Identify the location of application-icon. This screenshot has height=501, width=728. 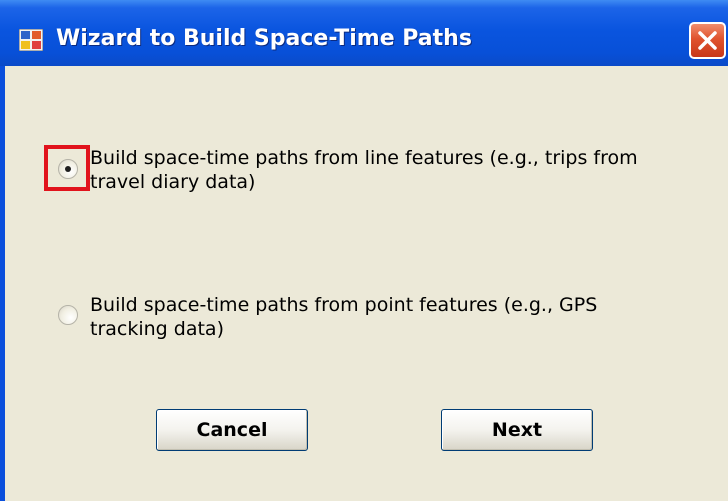
(31, 40).